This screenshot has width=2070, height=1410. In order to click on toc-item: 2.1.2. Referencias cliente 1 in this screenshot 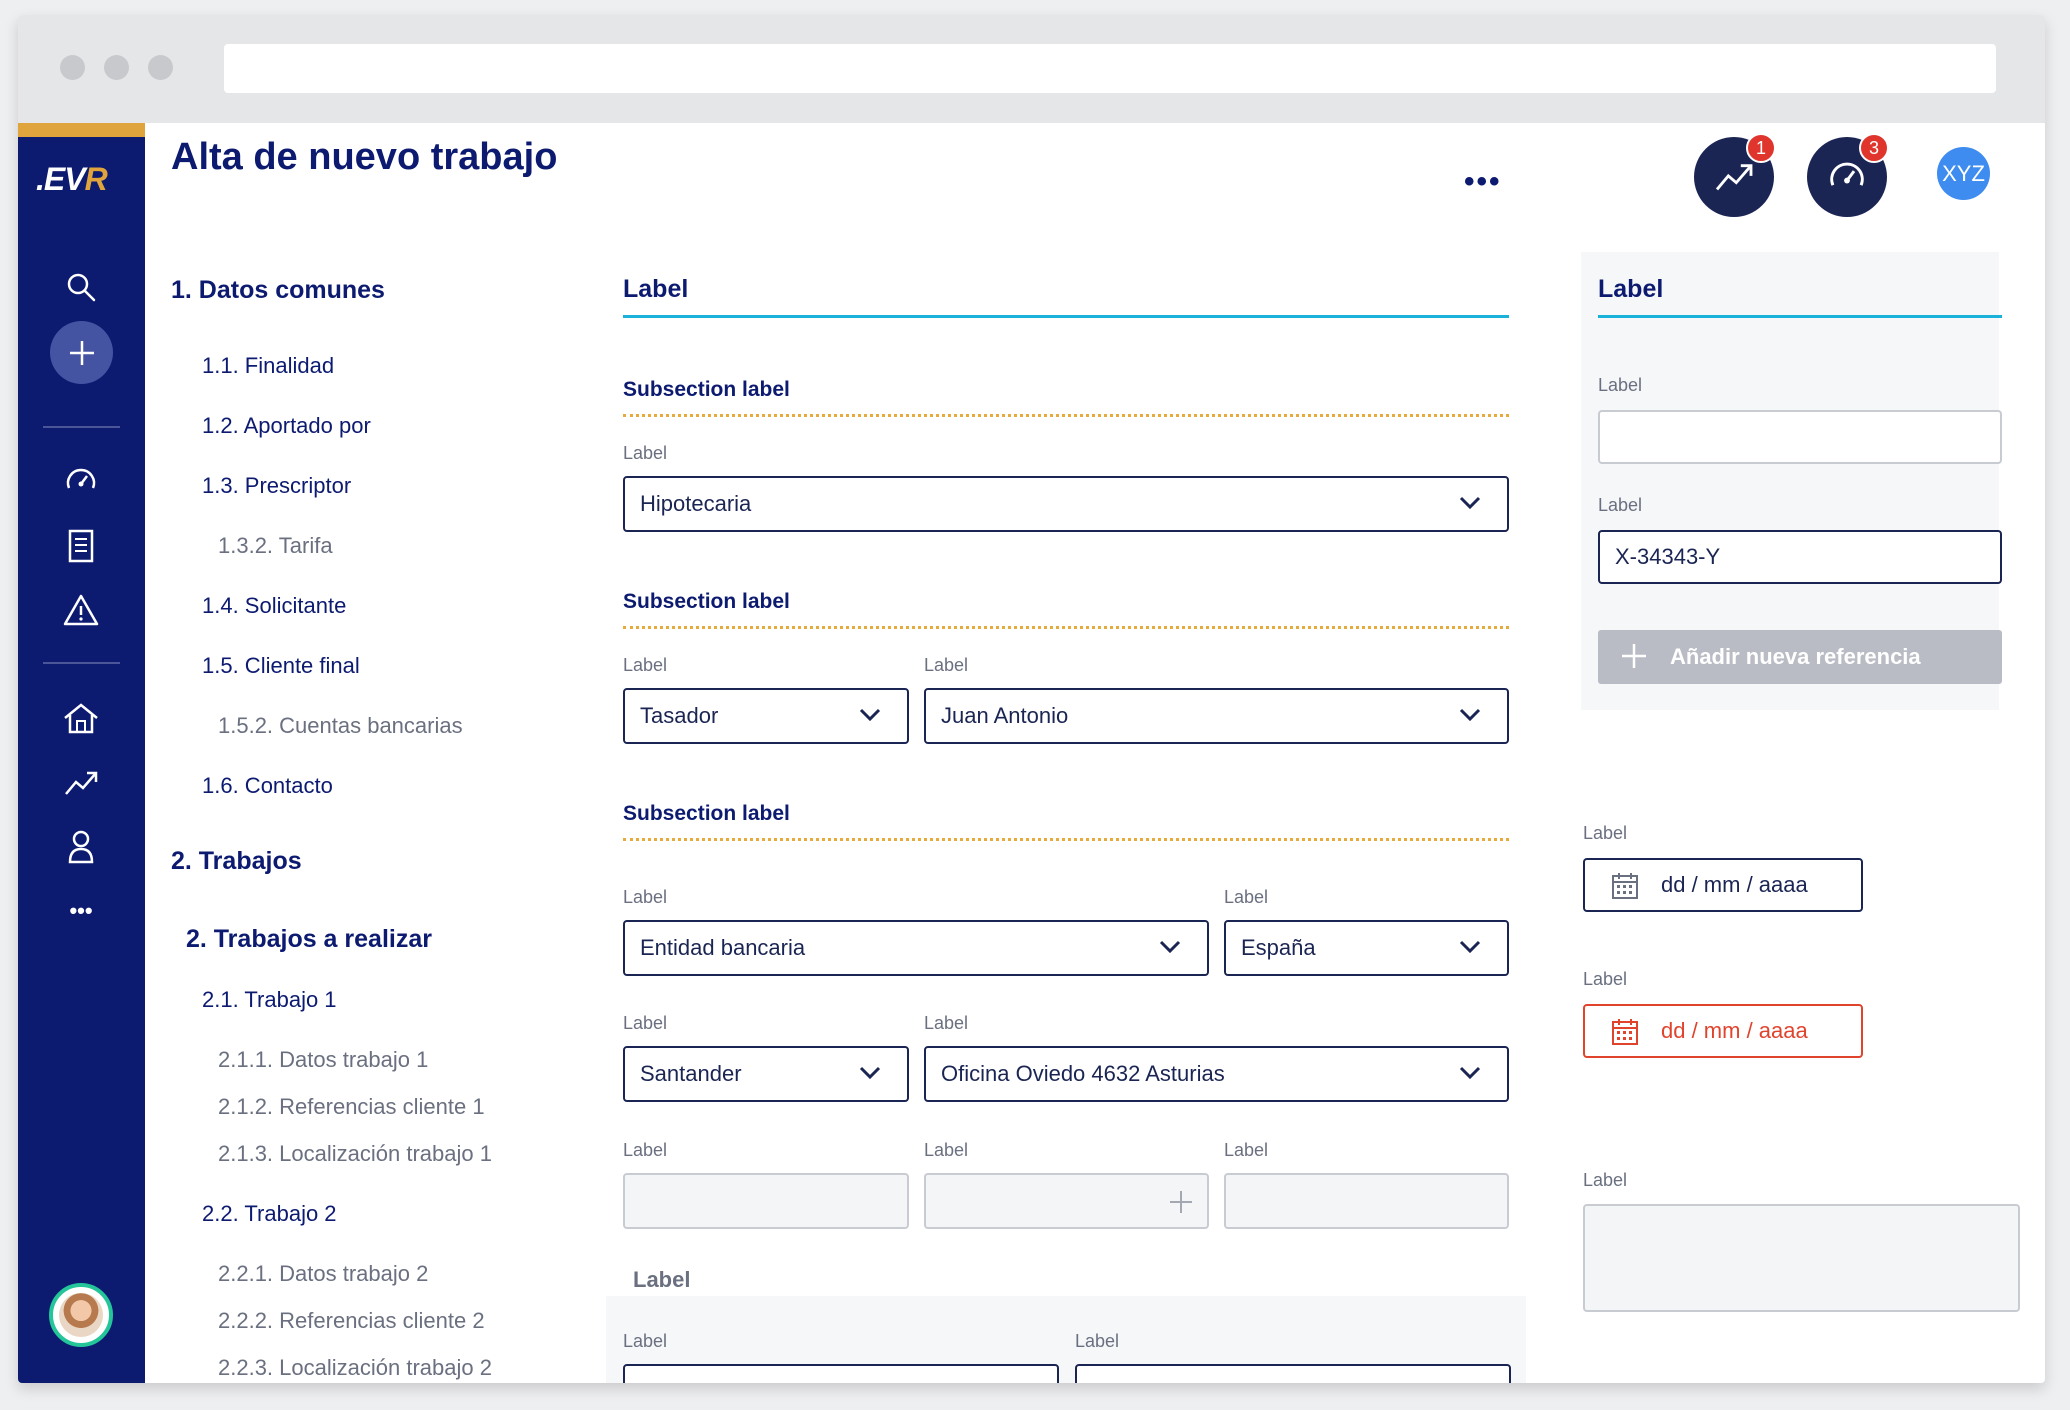, I will do `click(351, 1107)`.